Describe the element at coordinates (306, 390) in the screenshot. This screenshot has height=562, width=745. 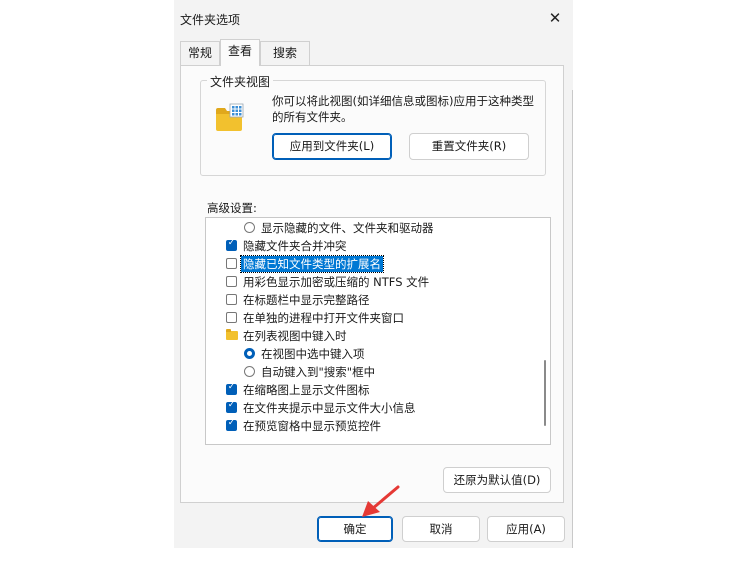
I see `setting-label: 在缩略图上显示文件图标` at that location.